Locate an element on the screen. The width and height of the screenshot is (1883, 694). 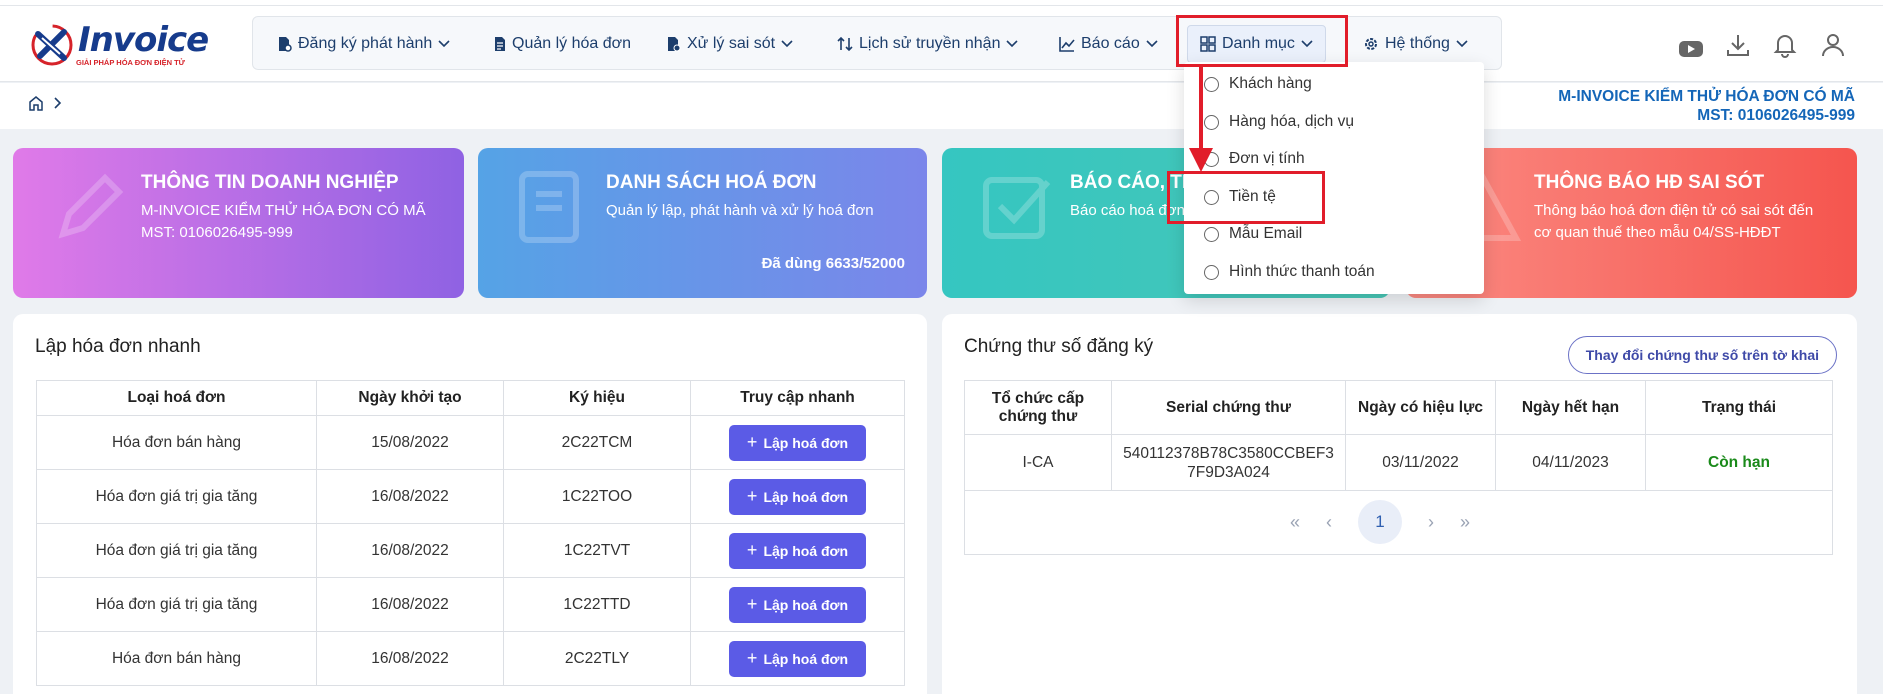
page-last: » is located at coordinates (1465, 522).